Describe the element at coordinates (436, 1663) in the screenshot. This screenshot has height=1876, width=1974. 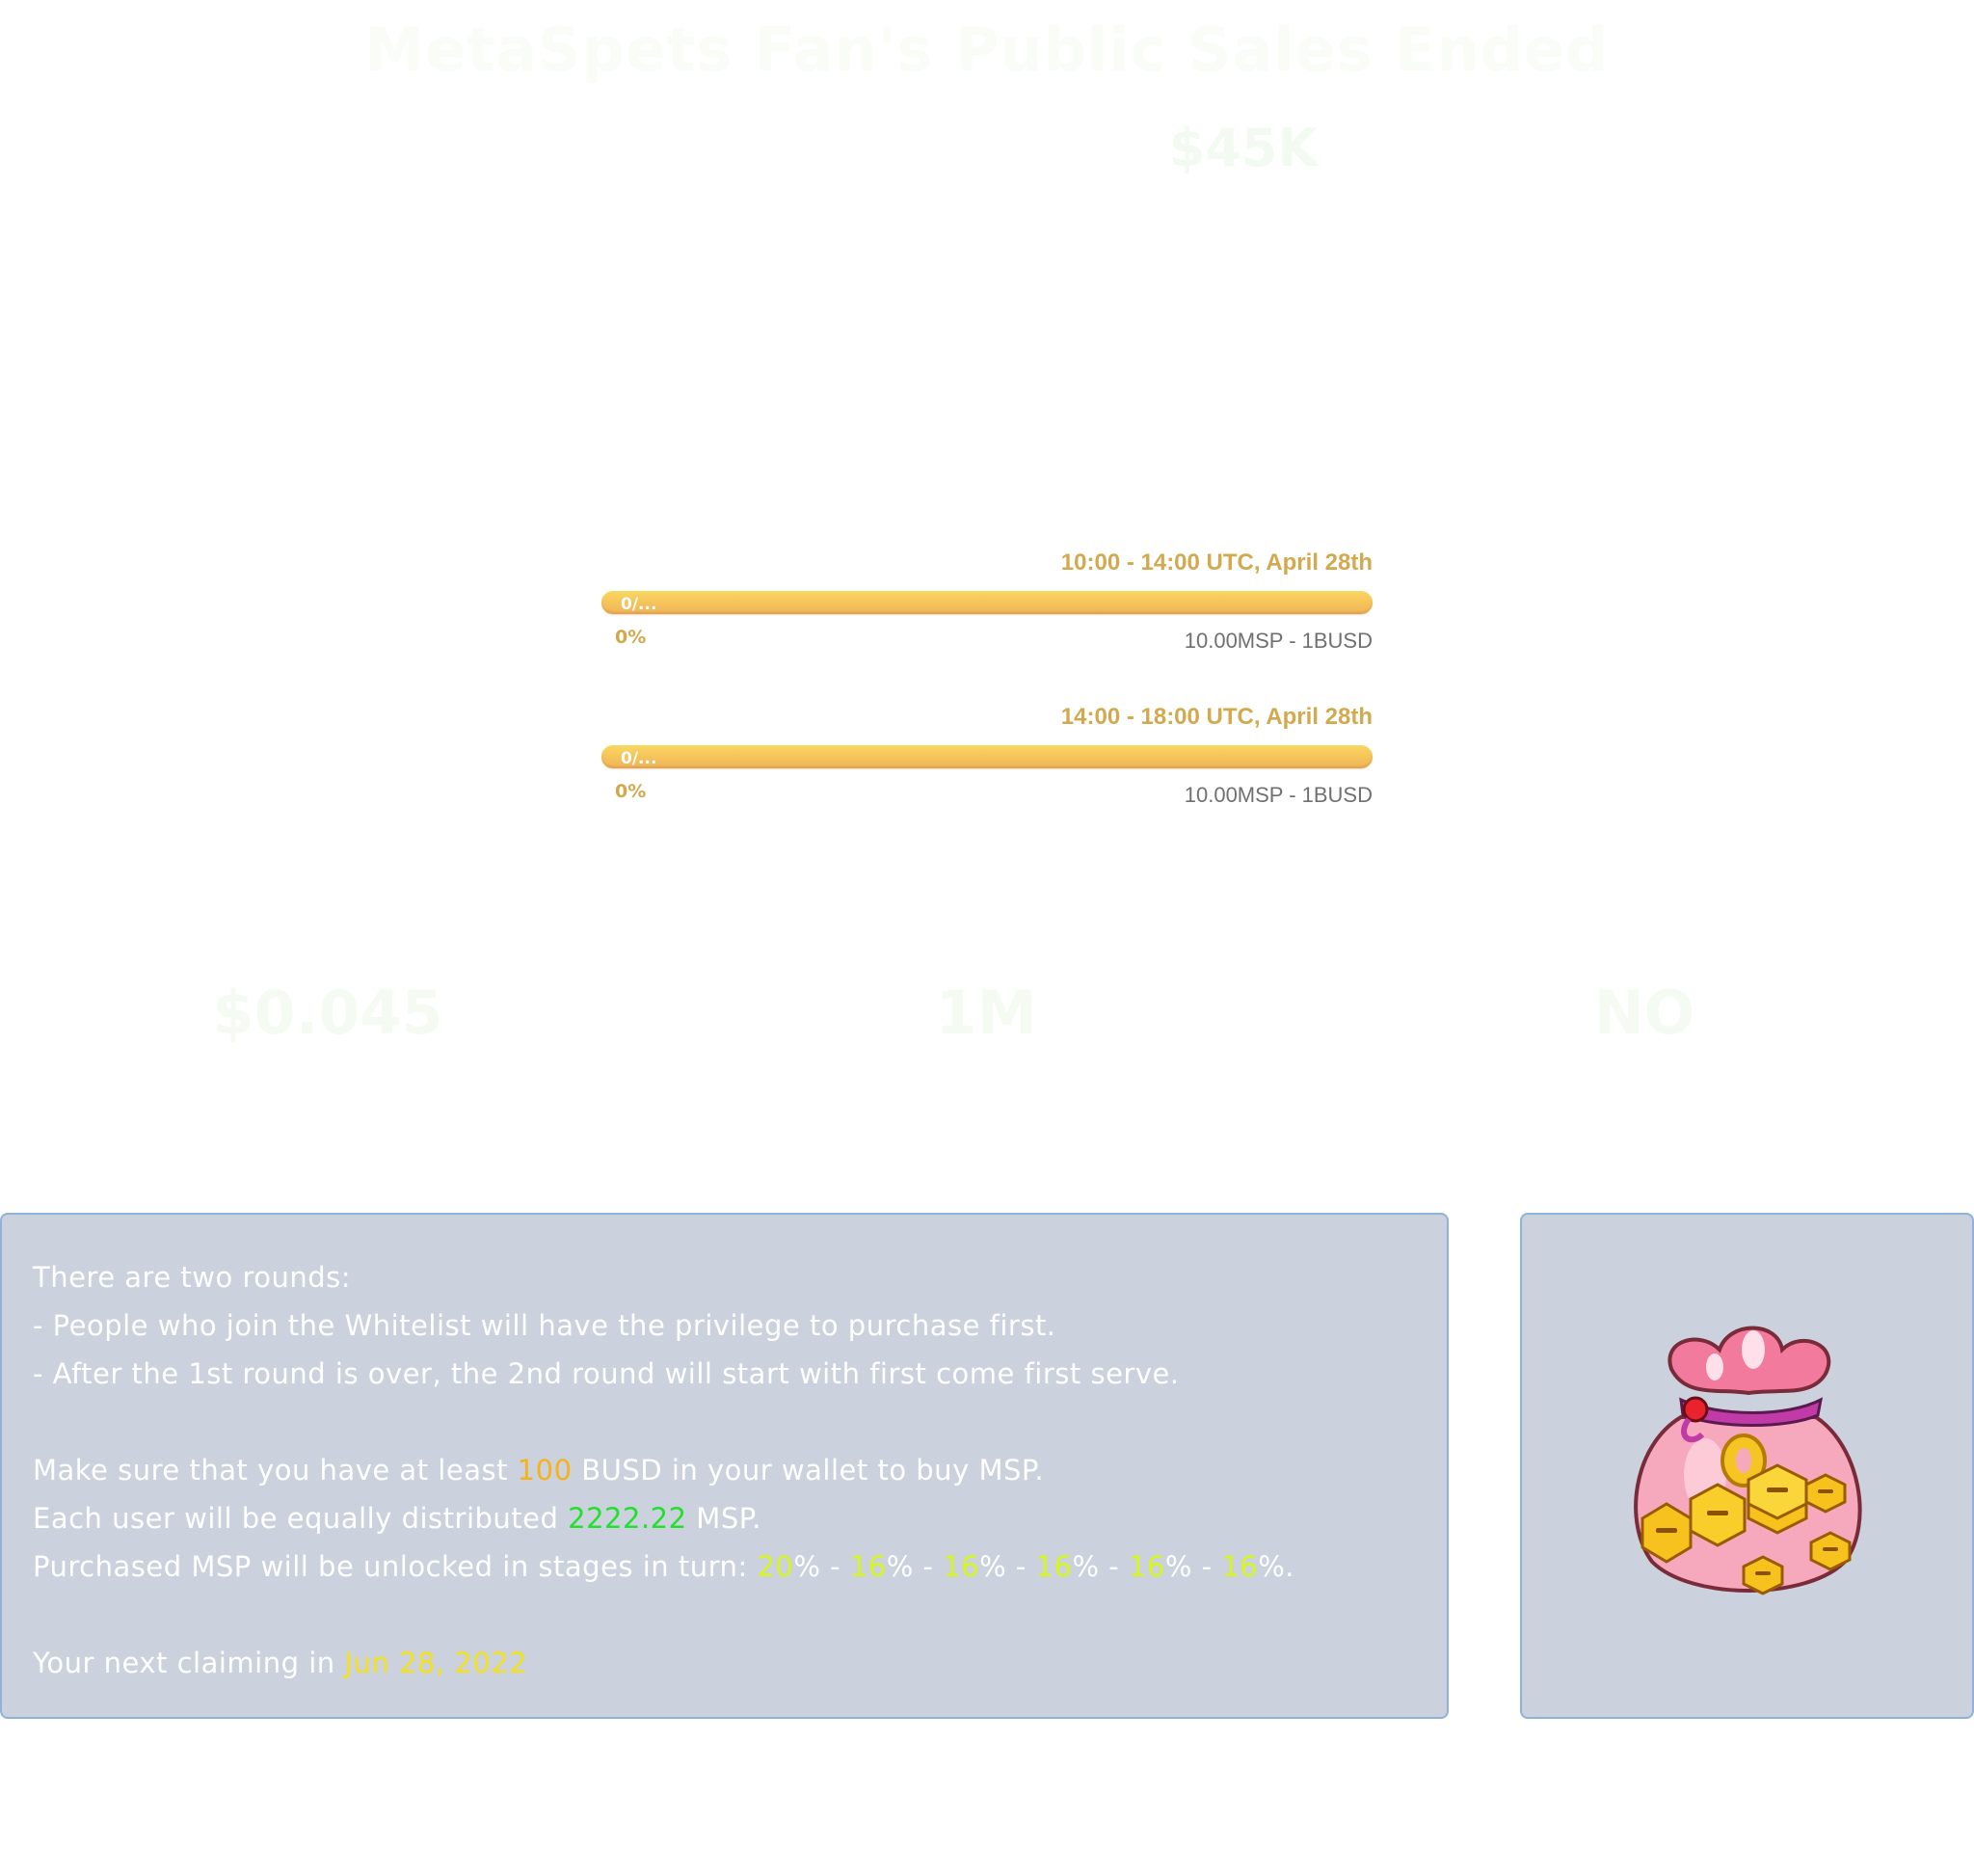
I see `next-claim-date: Jun 28, 2022` at that location.